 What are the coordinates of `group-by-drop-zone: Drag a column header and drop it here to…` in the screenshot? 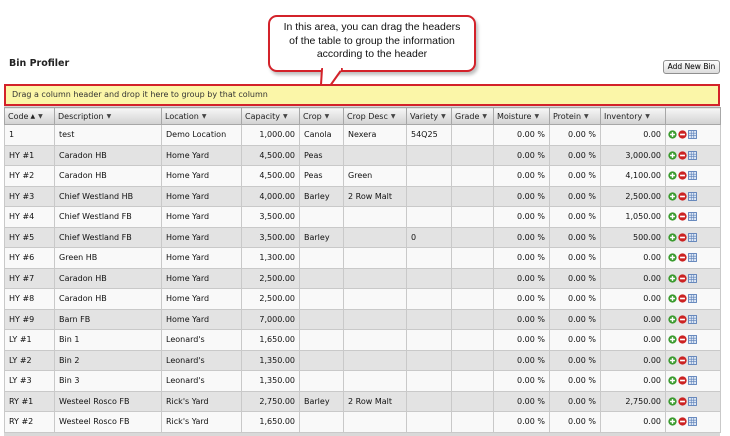 It's located at (362, 95).